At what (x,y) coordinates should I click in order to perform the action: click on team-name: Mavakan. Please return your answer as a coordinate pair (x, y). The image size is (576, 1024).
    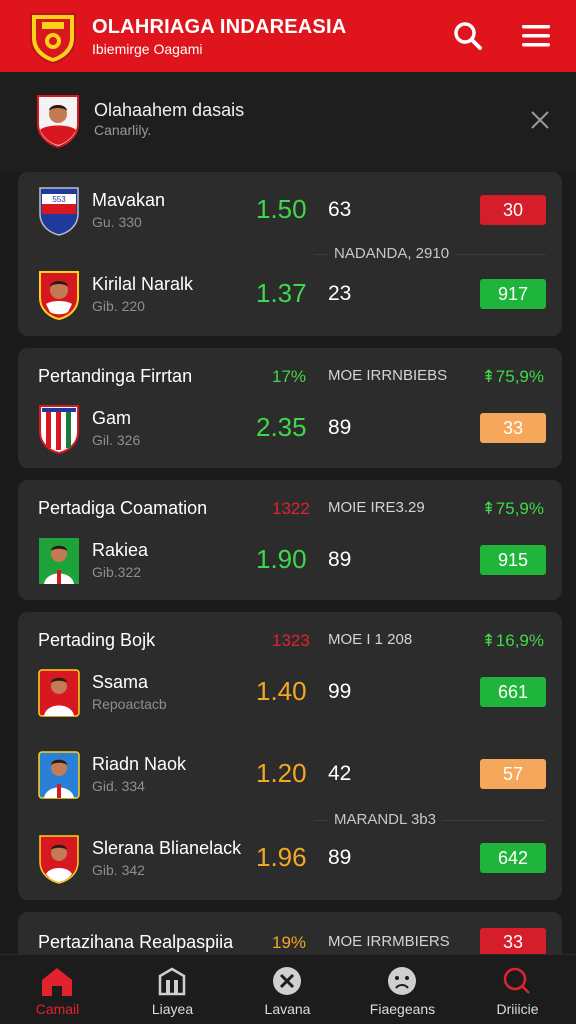
    Looking at the image, I should click on (129, 200).